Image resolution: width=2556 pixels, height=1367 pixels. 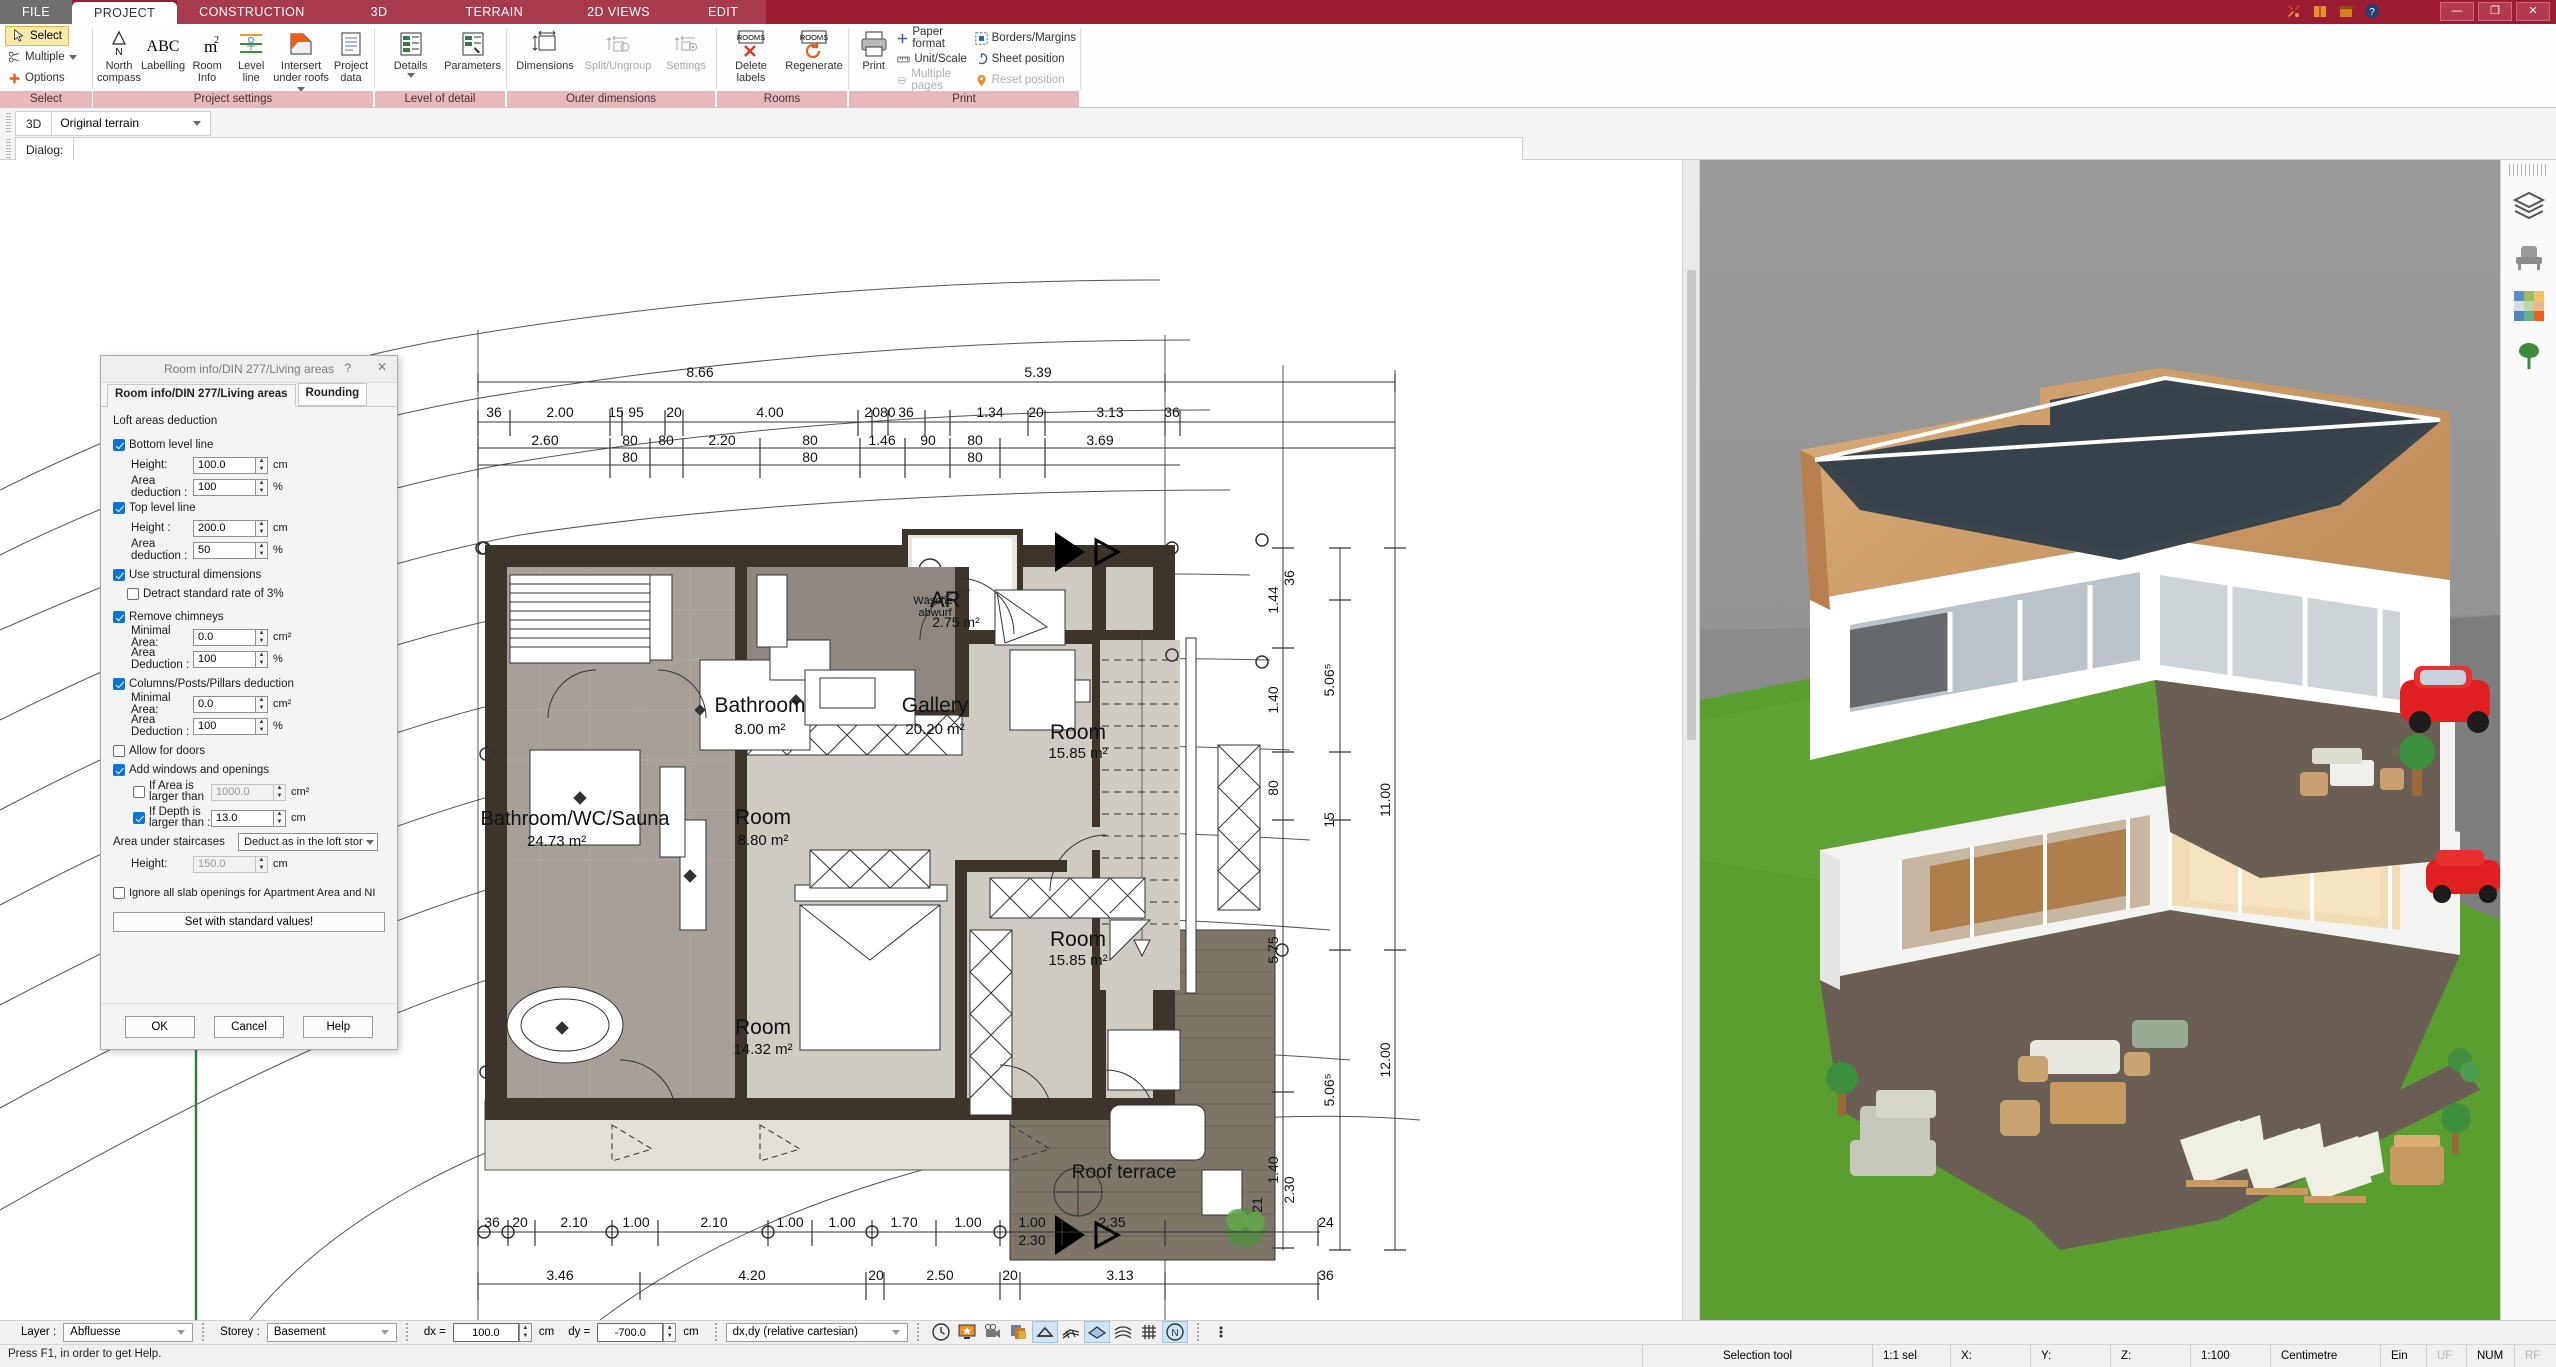 I want to click on top-height-spin-buttons: ▲ ▼, so click(x=261, y=528).